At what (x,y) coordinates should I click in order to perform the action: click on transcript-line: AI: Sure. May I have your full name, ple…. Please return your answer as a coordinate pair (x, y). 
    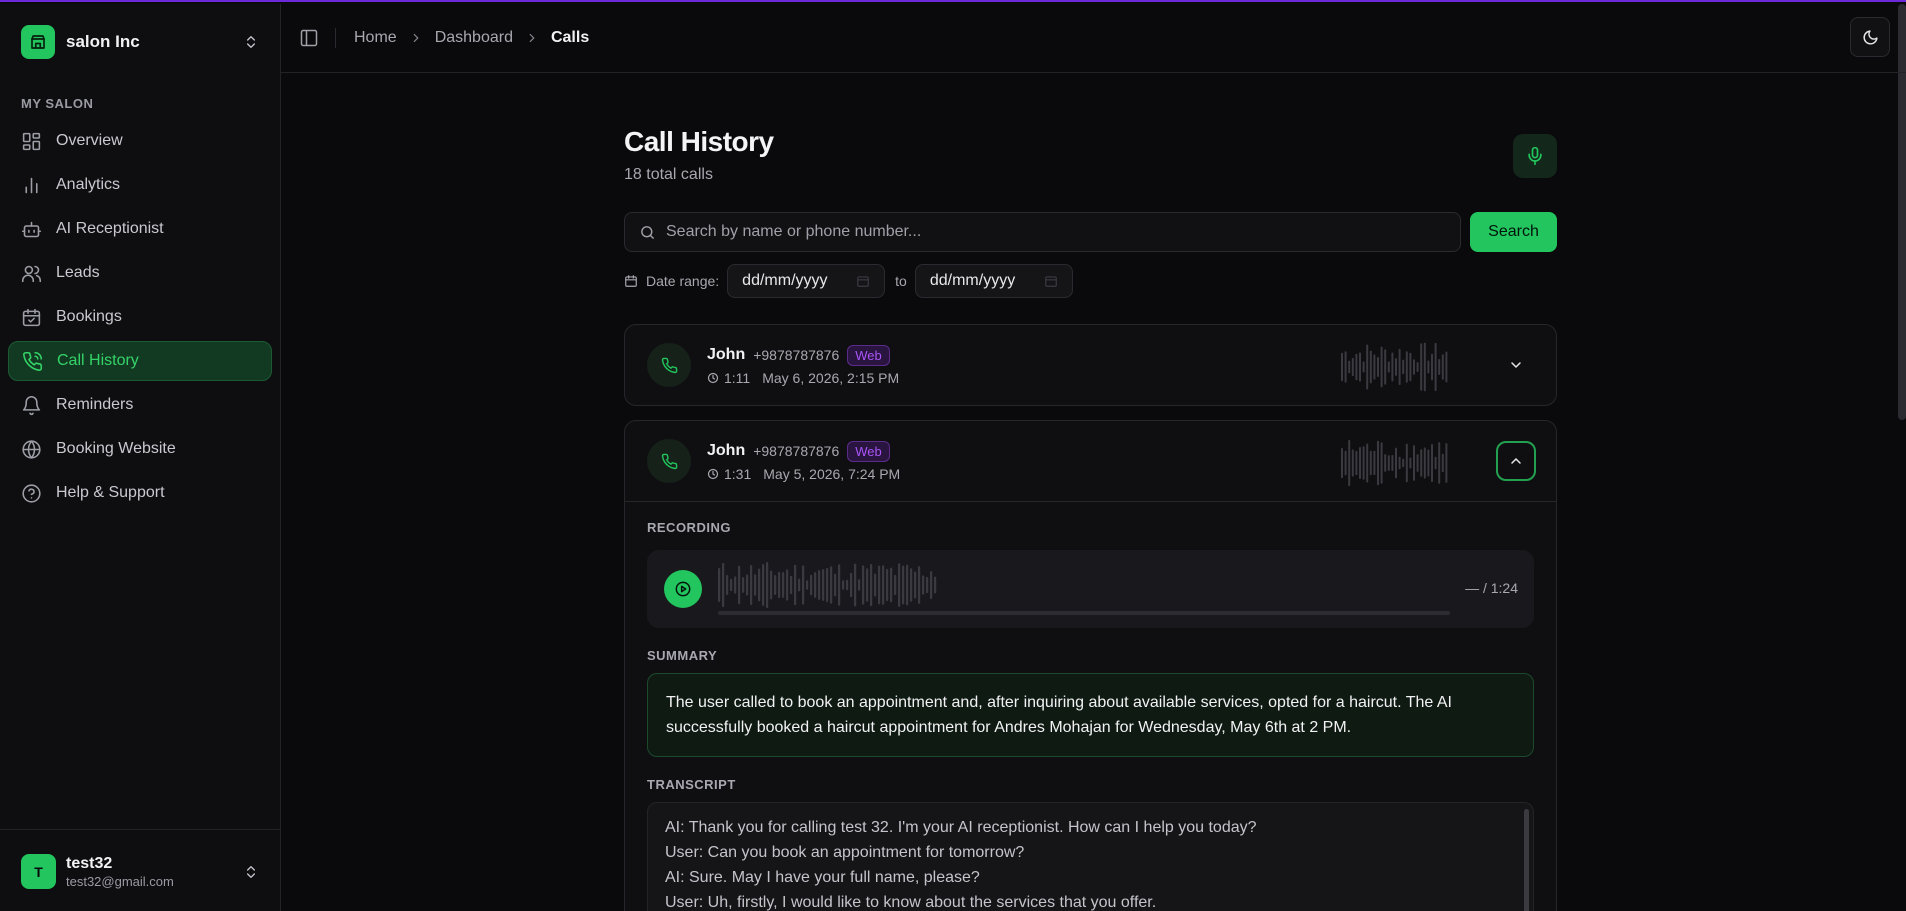
    Looking at the image, I should click on (822, 877).